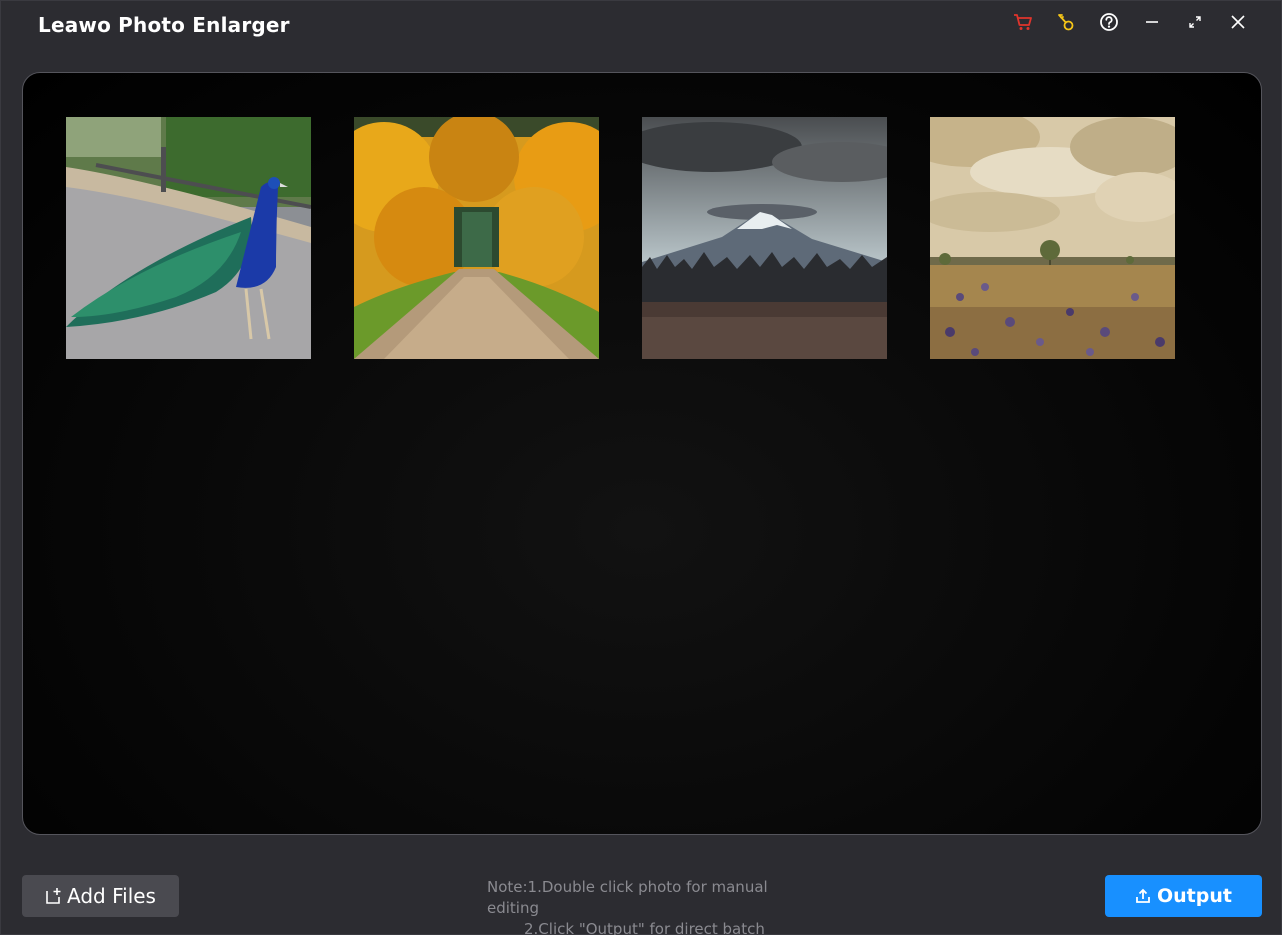  I want to click on photo-thumbnail-peacock, so click(188, 238).